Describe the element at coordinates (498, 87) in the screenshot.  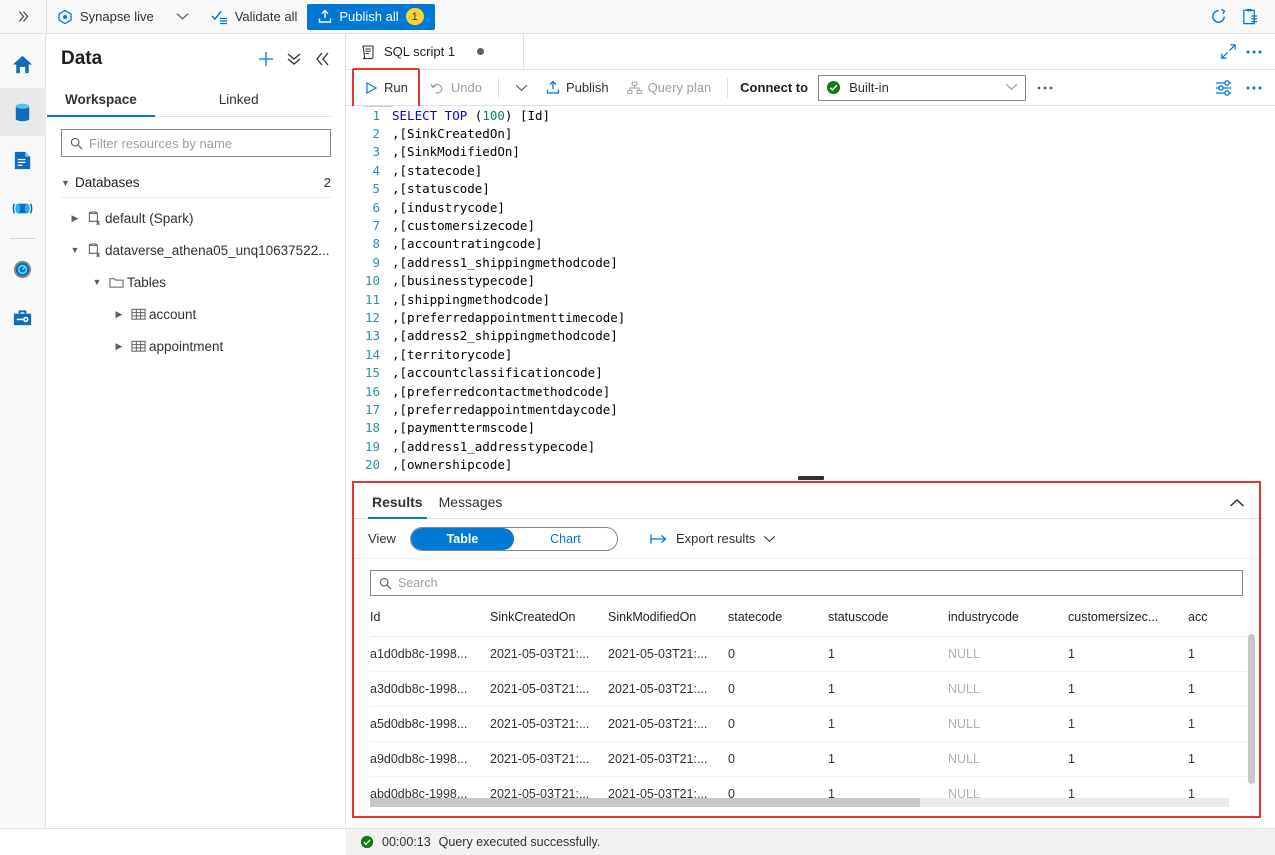
I see `divider` at that location.